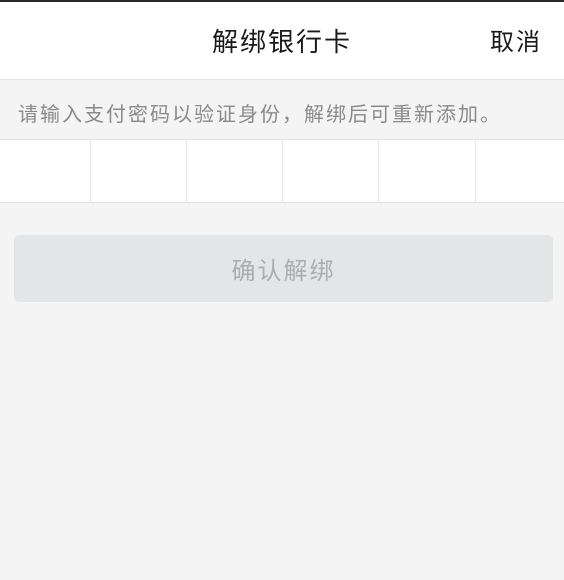 This screenshot has height=580, width=564. I want to click on page-title: 解绑银行卡, so click(281, 43).